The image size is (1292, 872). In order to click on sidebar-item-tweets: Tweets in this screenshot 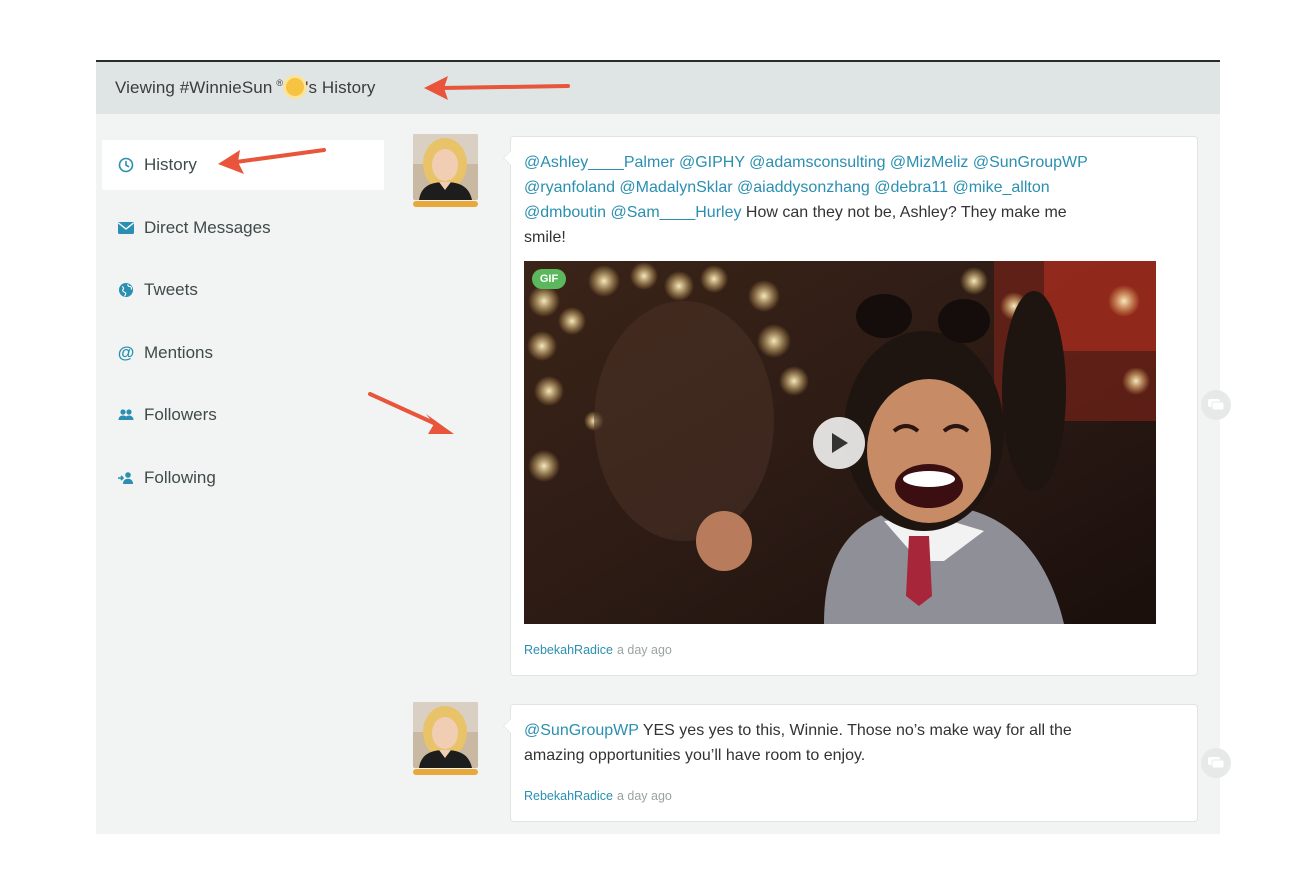, I will do `click(243, 290)`.